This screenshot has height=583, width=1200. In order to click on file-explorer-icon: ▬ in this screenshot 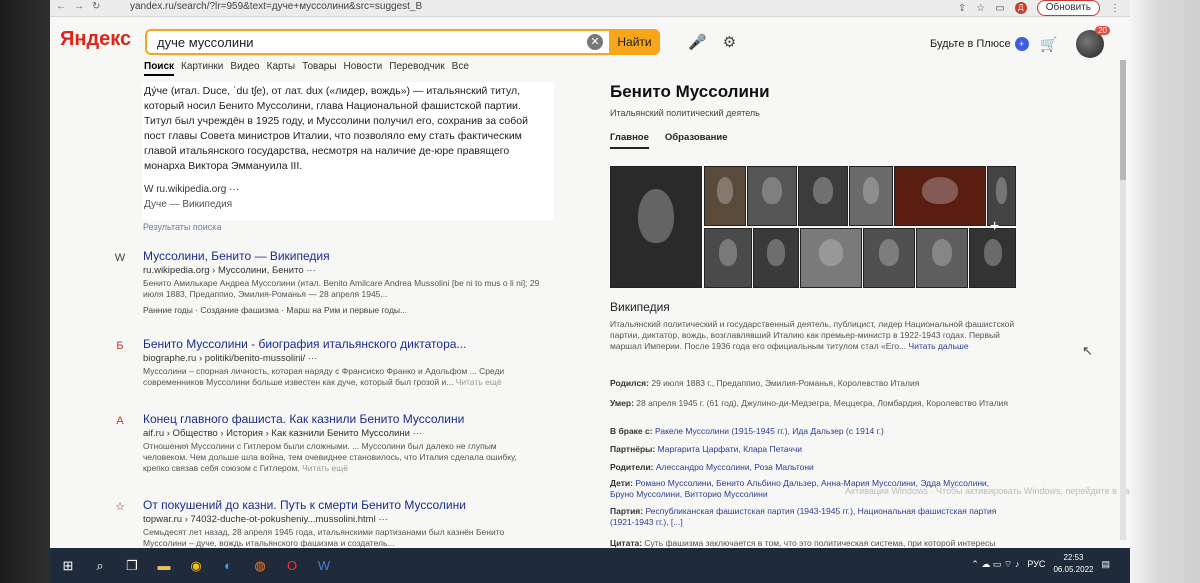, I will do `click(164, 566)`.